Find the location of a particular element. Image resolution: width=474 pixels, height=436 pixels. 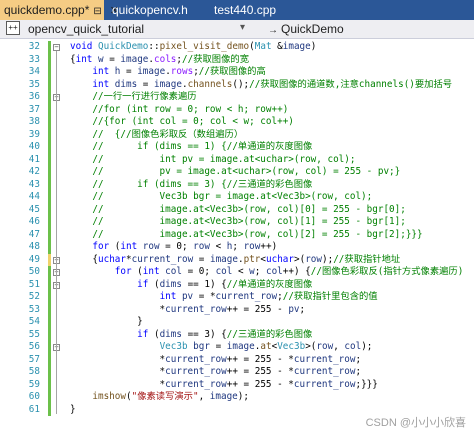

code-token: //获取图像的高 is located at coordinates (232, 71).